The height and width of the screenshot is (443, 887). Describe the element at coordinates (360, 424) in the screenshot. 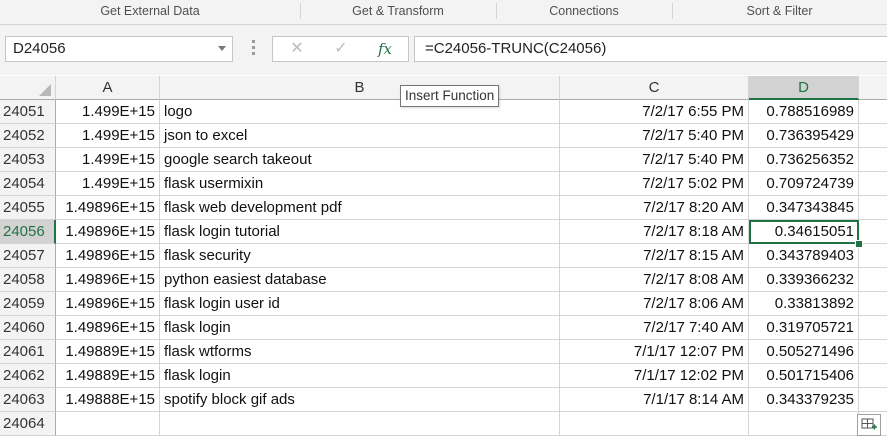

I see `cell-b` at that location.